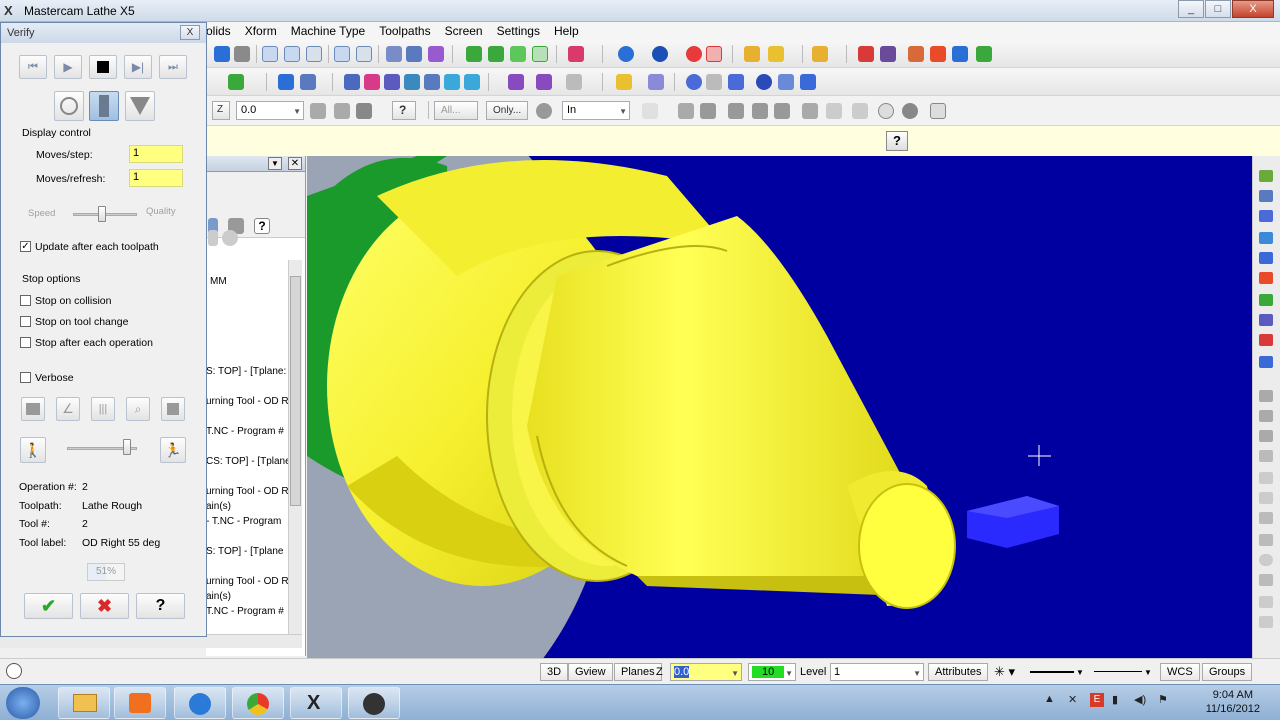 This screenshot has width=1280, height=720. I want to click on view-iso-icon, so click(1266, 176).